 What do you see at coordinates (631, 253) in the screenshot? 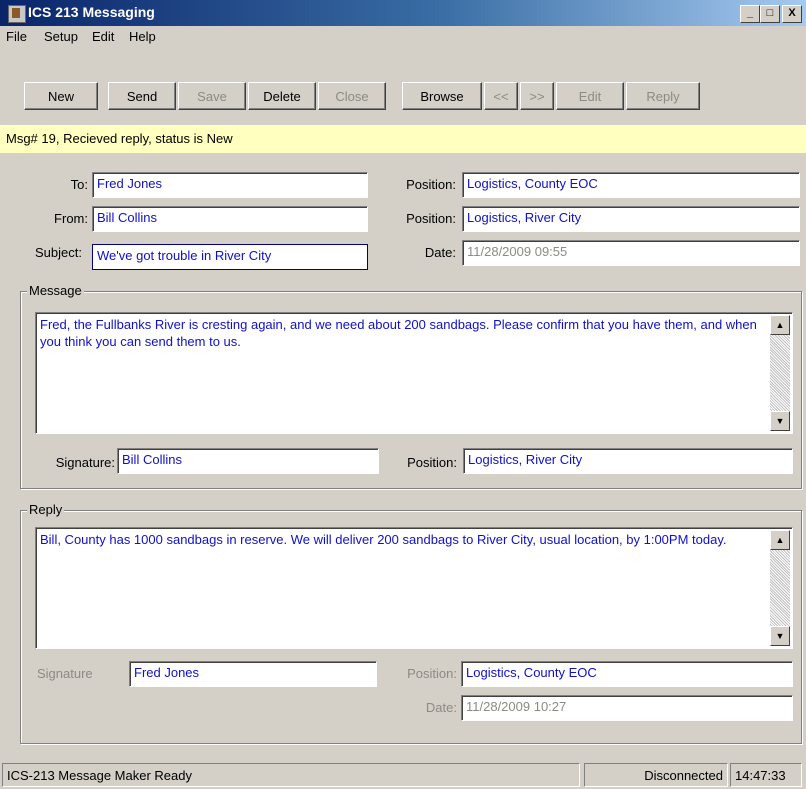
I see `date-field: 11/28/2009 09:55` at bounding box center [631, 253].